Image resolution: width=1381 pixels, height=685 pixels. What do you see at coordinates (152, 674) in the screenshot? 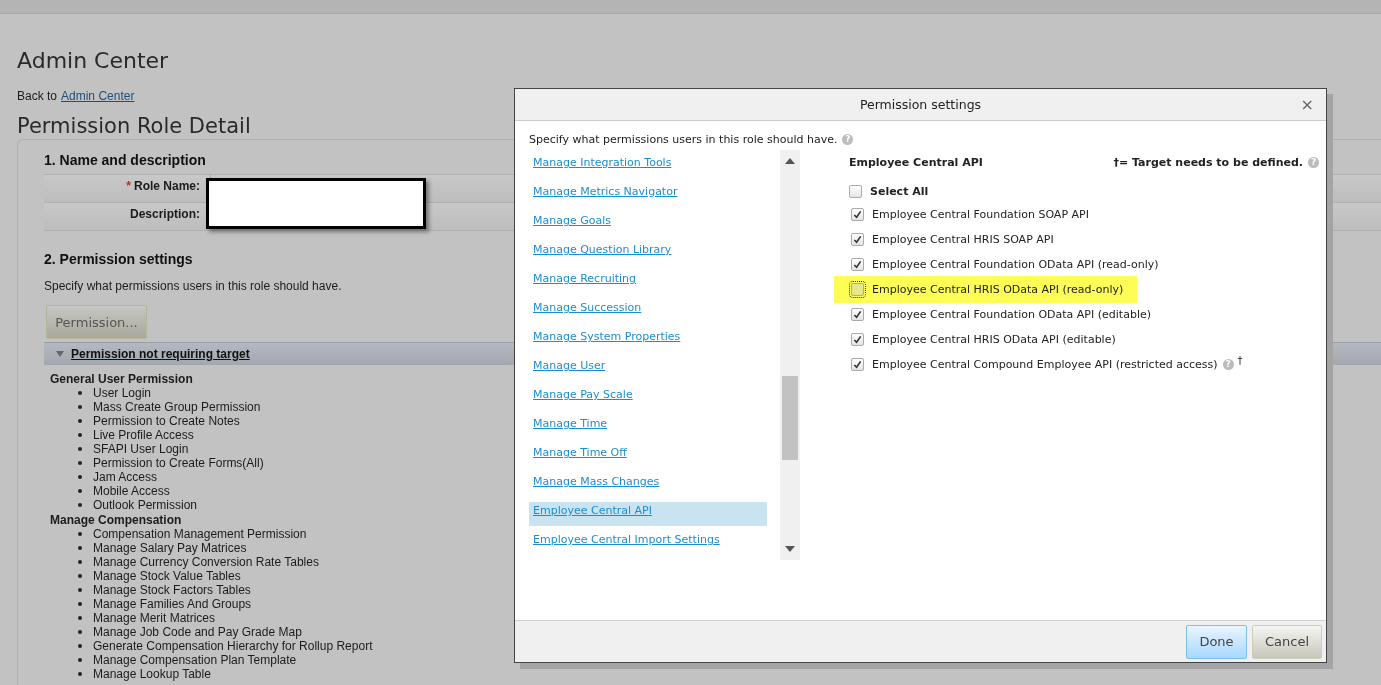
I see `permission-item: Manage Lookup Table` at bounding box center [152, 674].